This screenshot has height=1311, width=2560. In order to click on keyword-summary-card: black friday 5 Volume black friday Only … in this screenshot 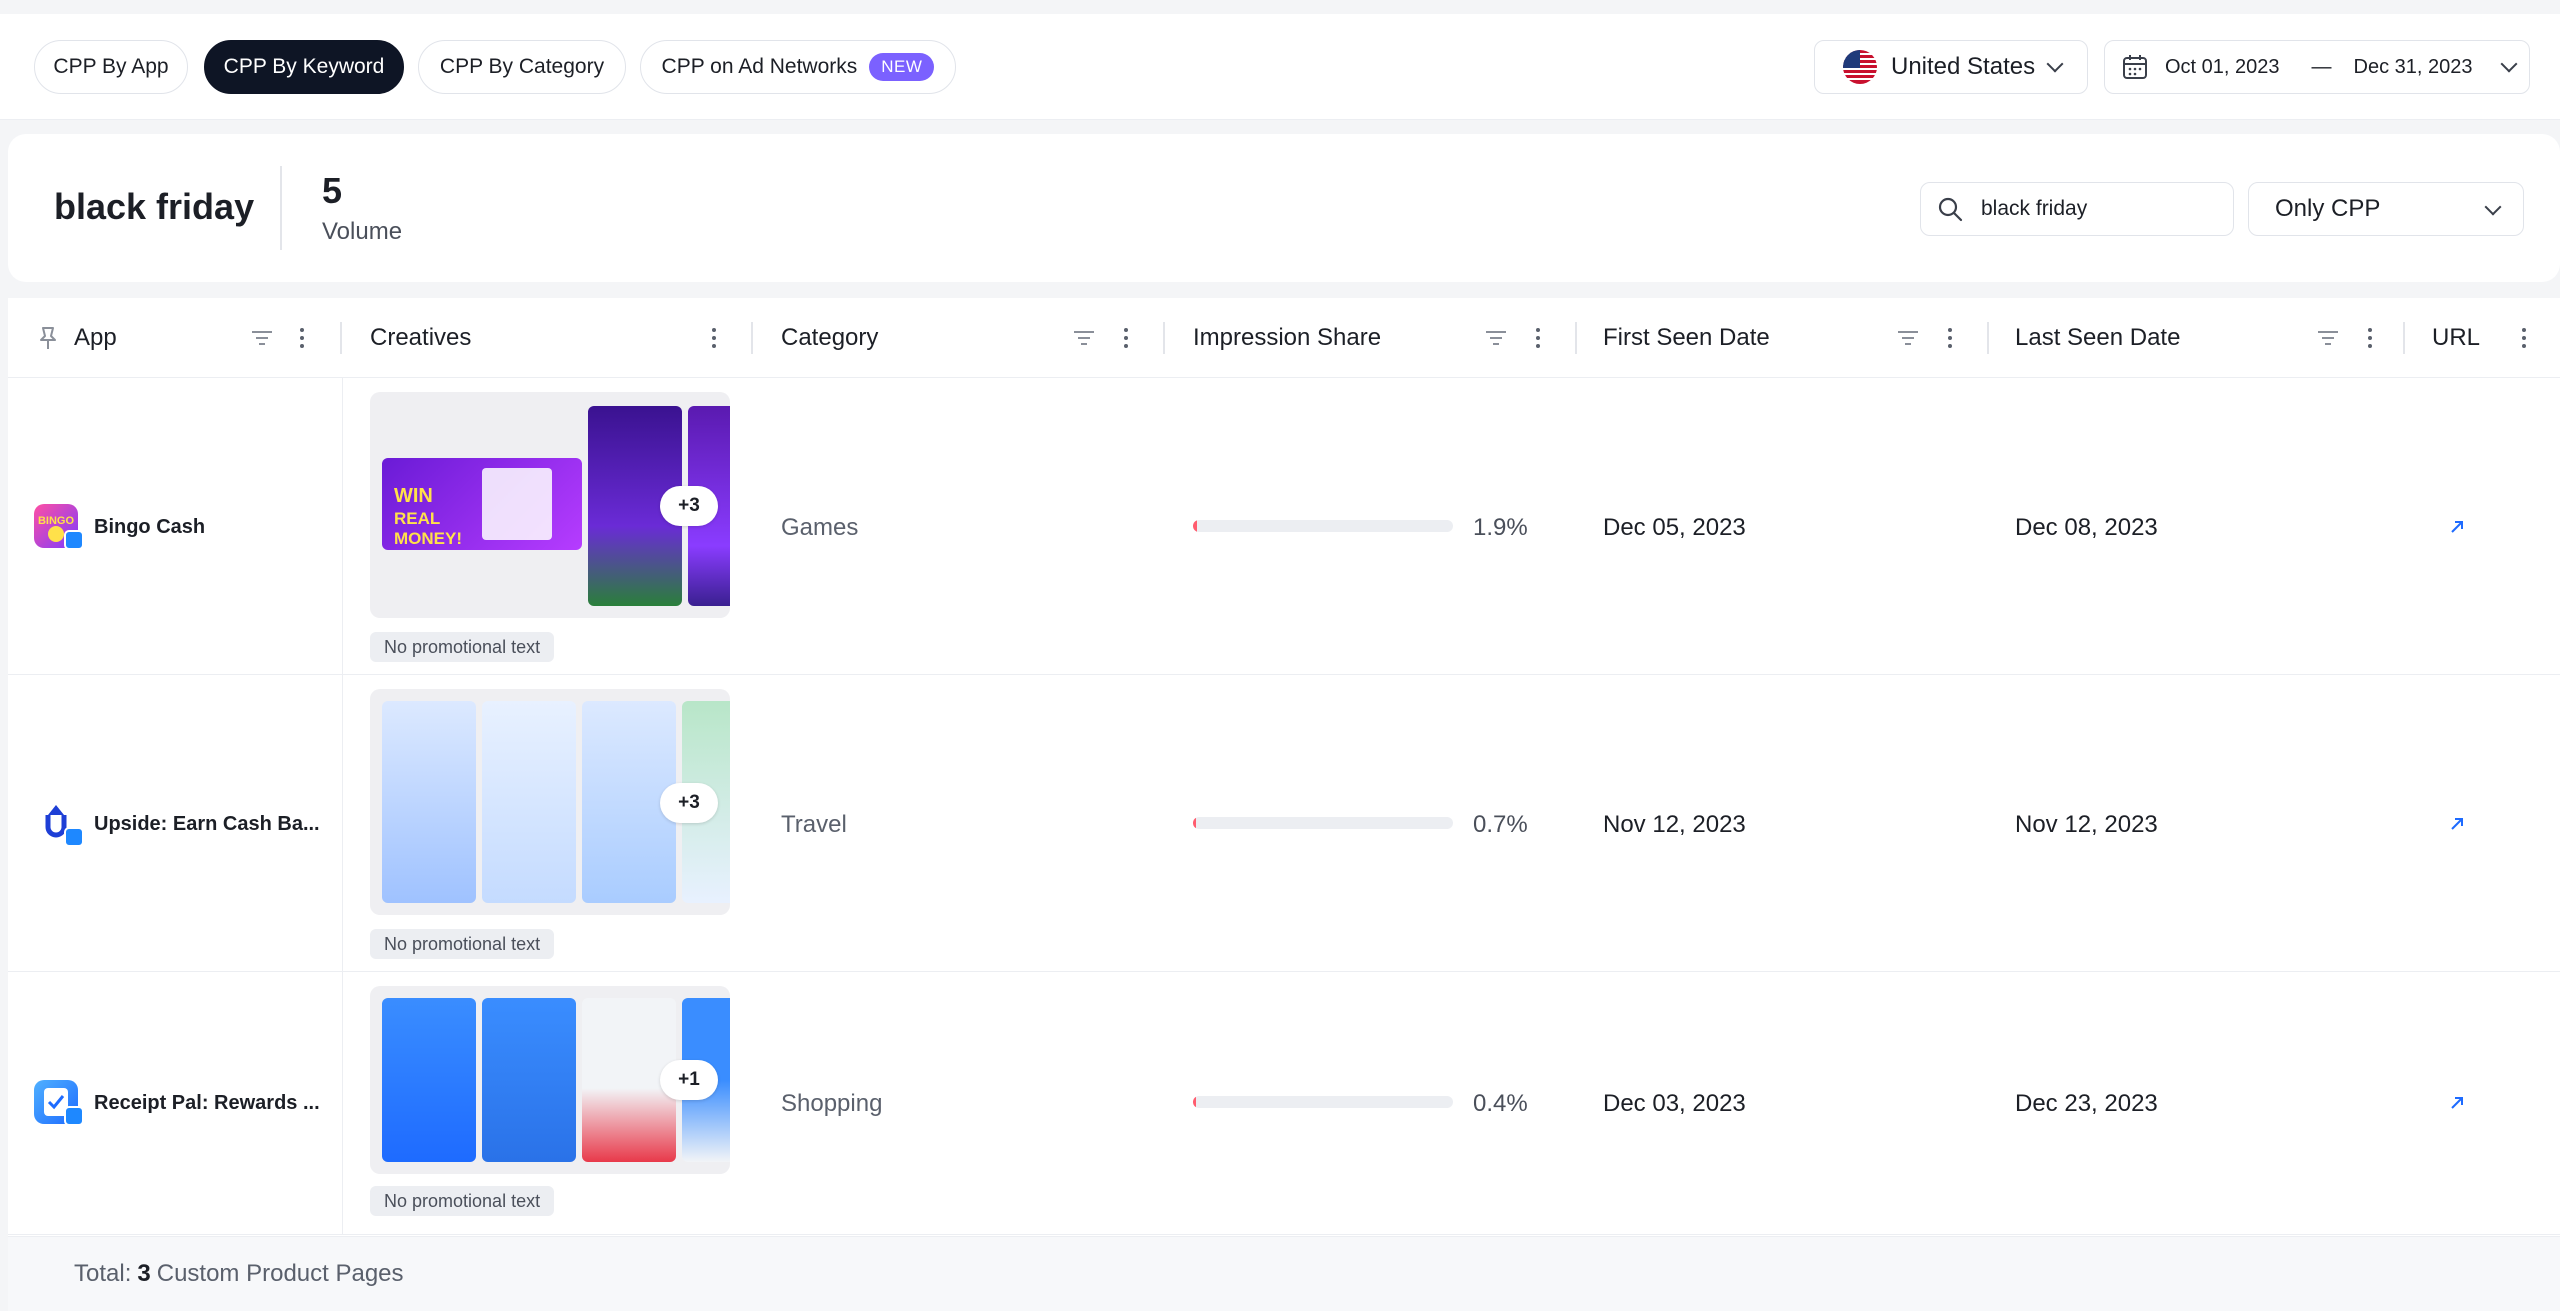, I will do `click(1284, 208)`.